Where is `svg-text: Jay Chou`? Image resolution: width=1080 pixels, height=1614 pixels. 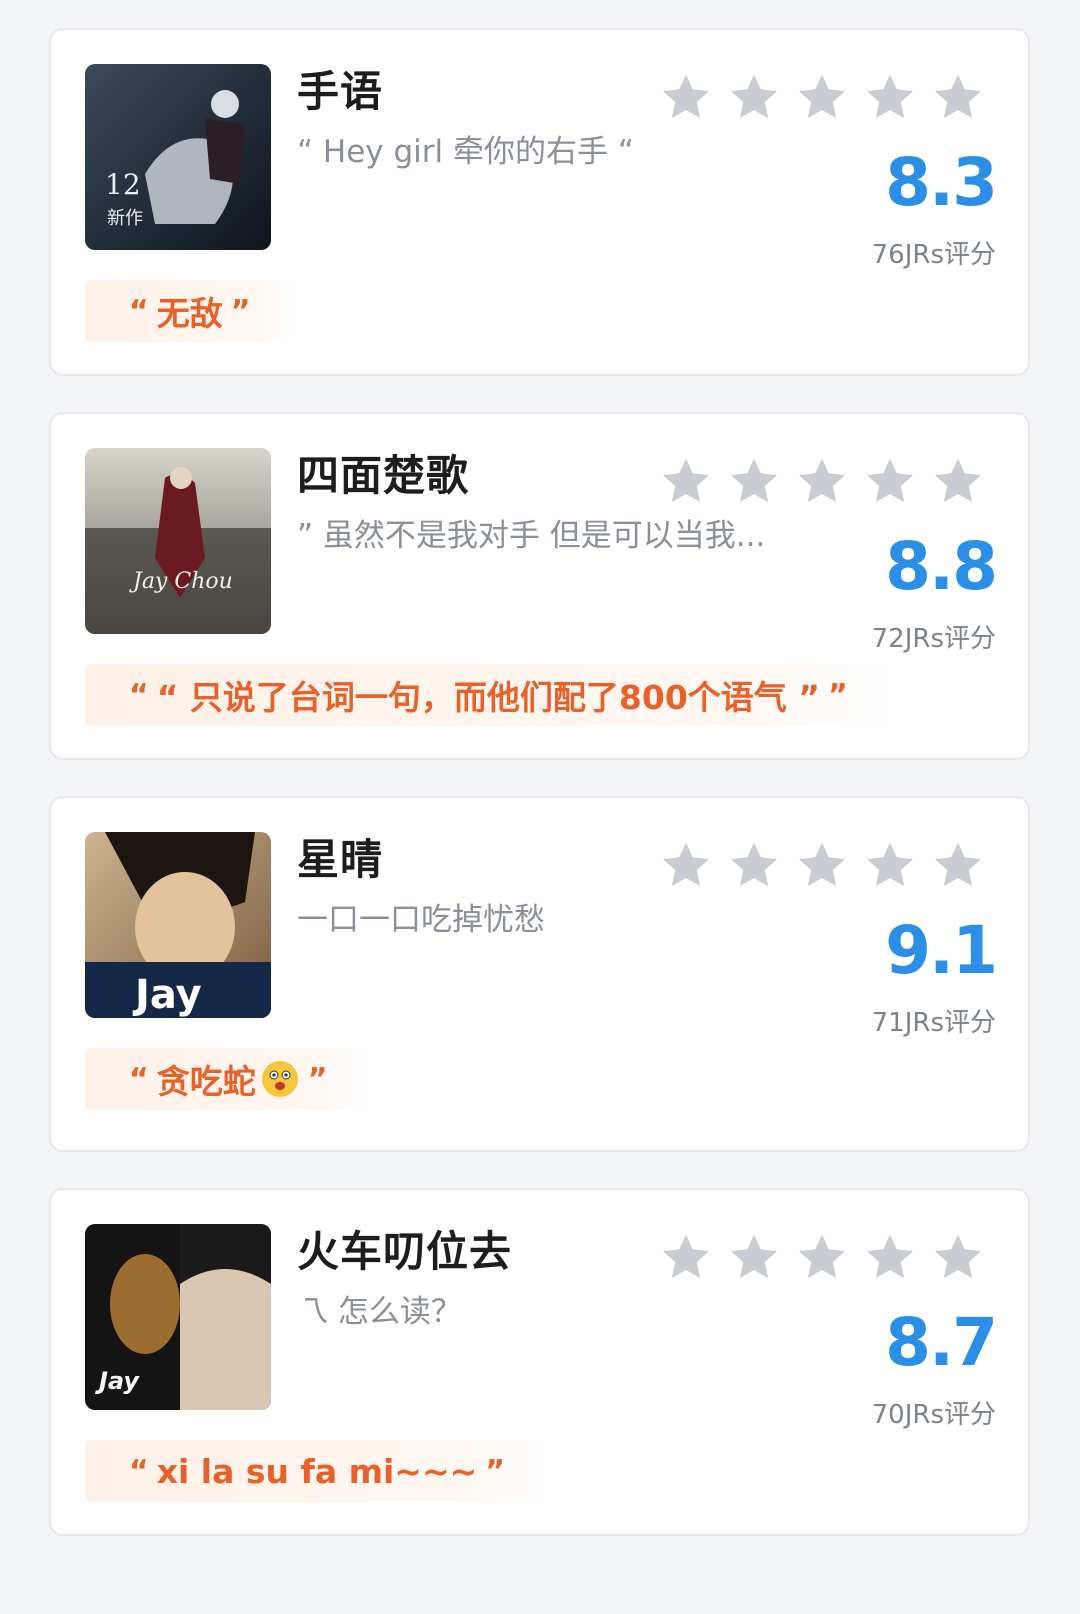
svg-text: Jay Chou is located at coordinates (181, 581).